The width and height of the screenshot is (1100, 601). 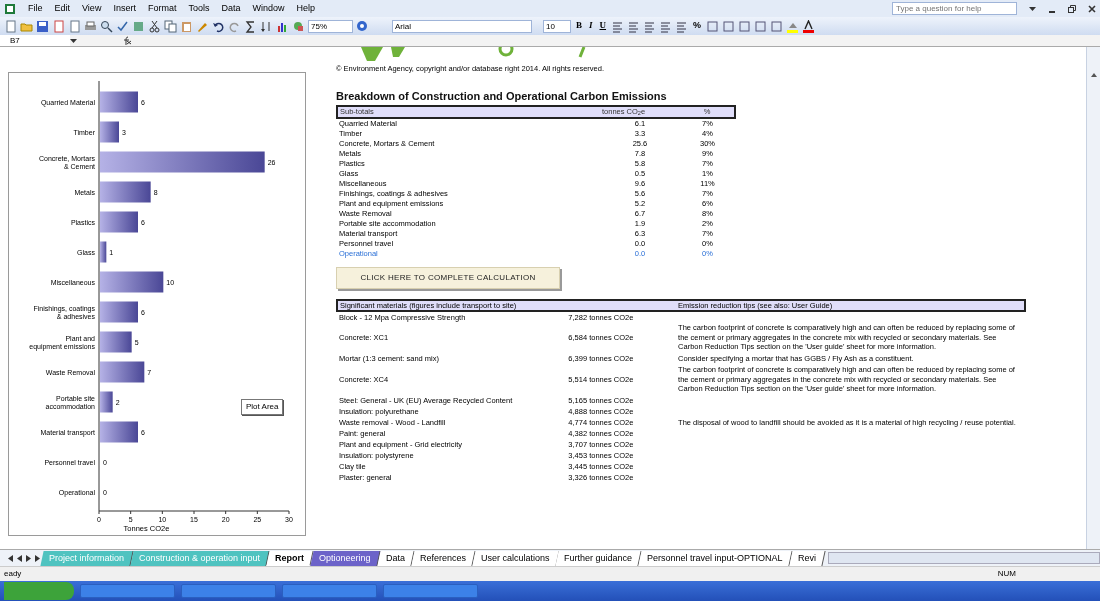 I want to click on excel-document-icon, so click(x=10, y=8).